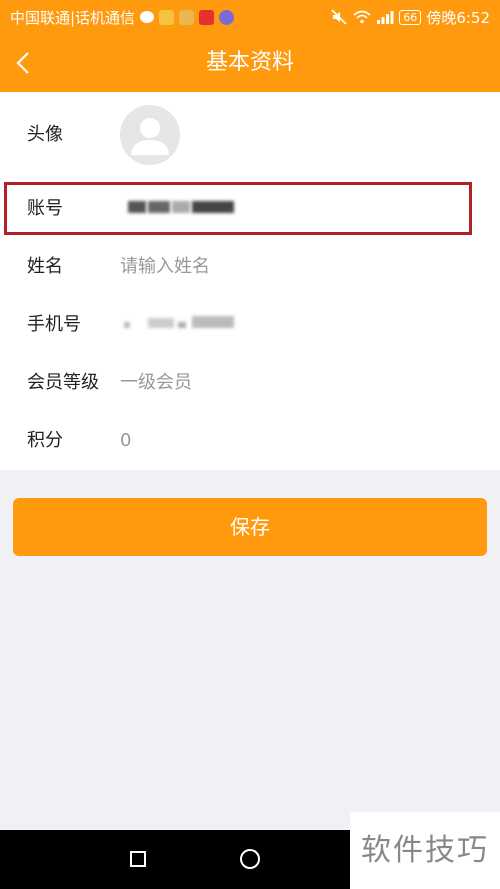 This screenshot has width=500, height=889. I want to click on default-avatar-icon, so click(150, 136).